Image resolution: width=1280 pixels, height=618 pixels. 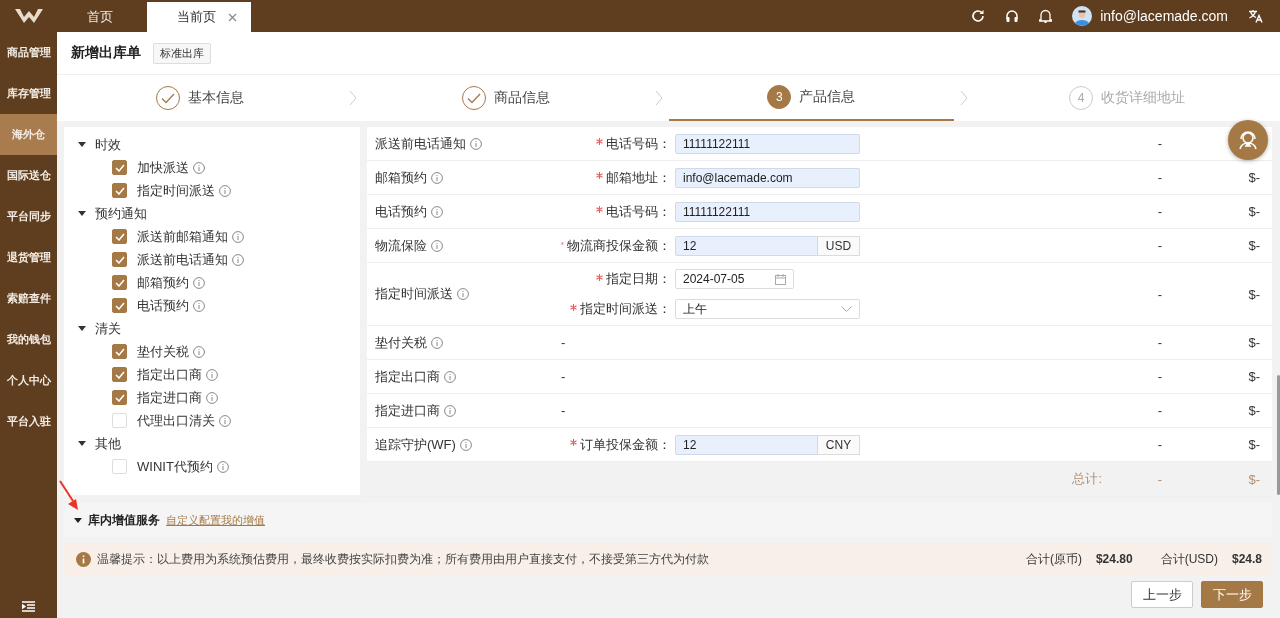 I want to click on menu-collapse-icon, so click(x=28, y=606).